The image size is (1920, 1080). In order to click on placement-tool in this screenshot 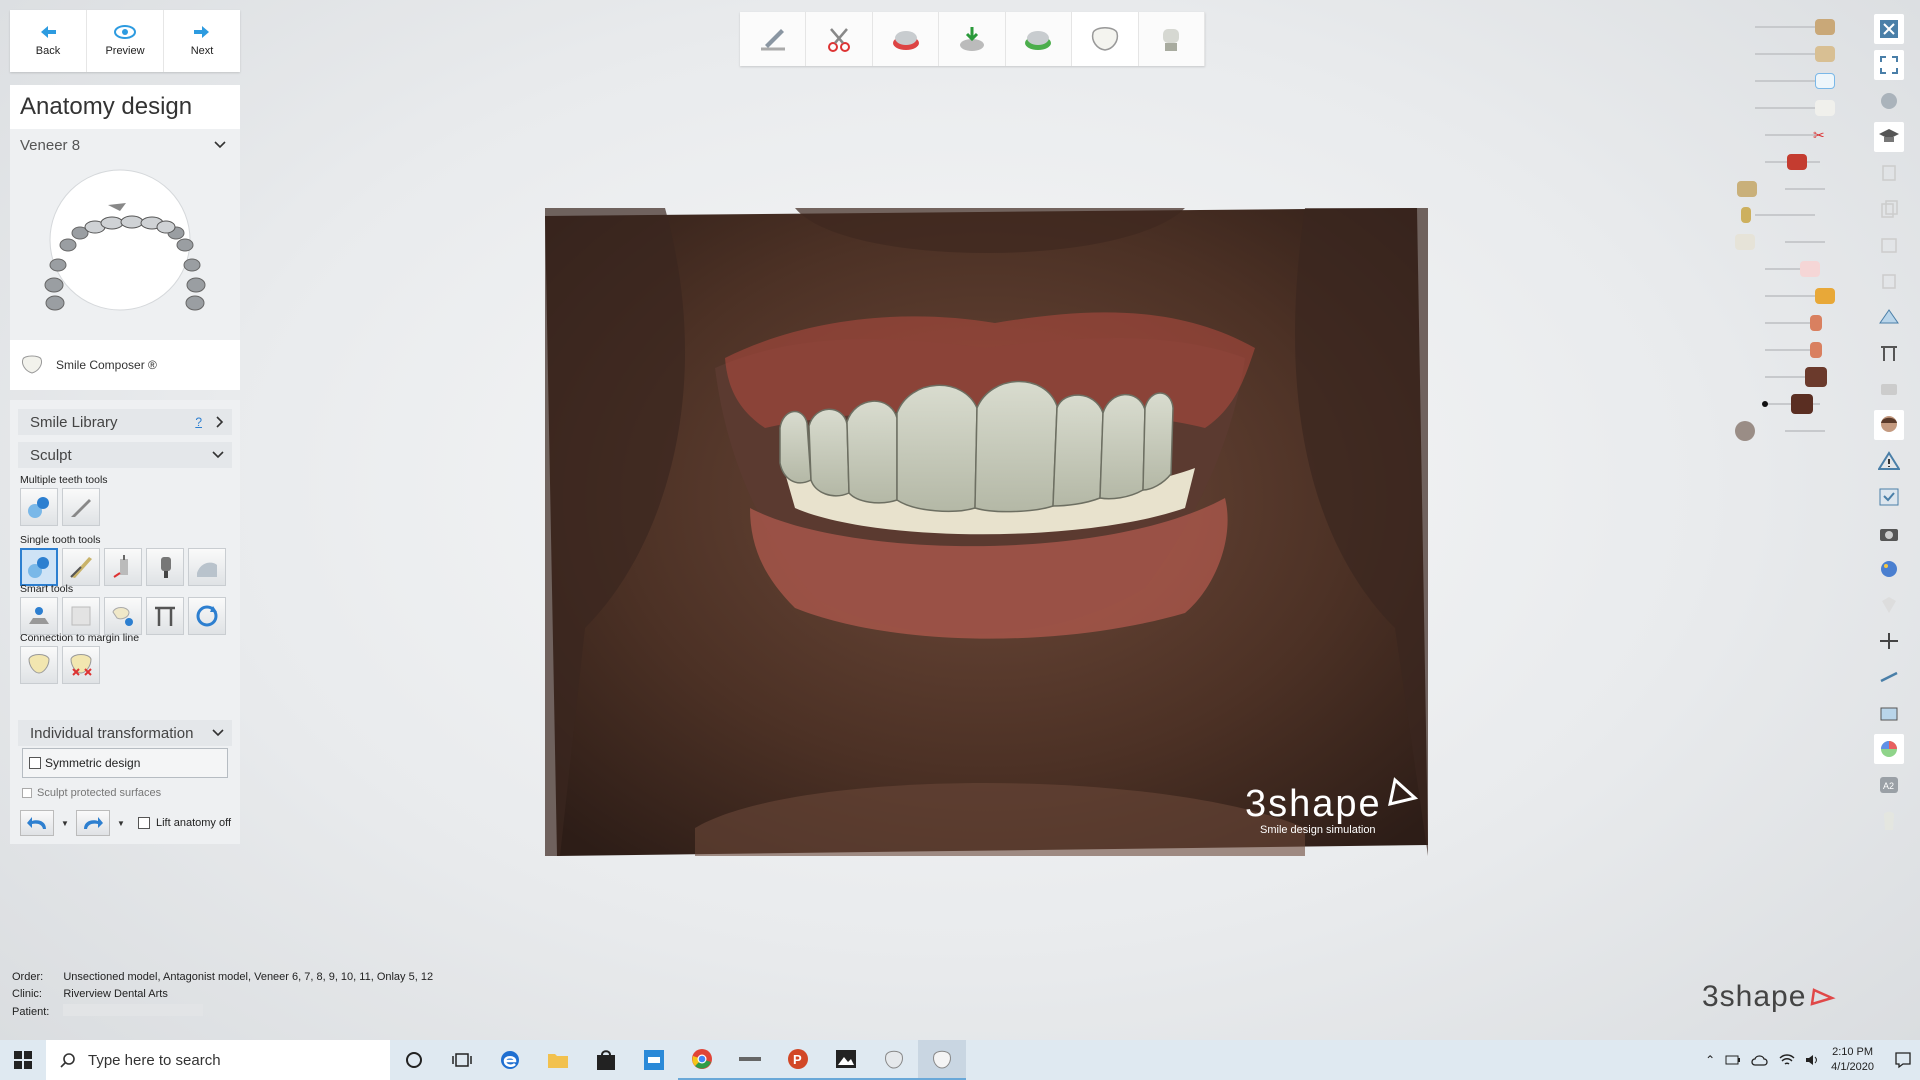, I will do `click(39, 616)`.